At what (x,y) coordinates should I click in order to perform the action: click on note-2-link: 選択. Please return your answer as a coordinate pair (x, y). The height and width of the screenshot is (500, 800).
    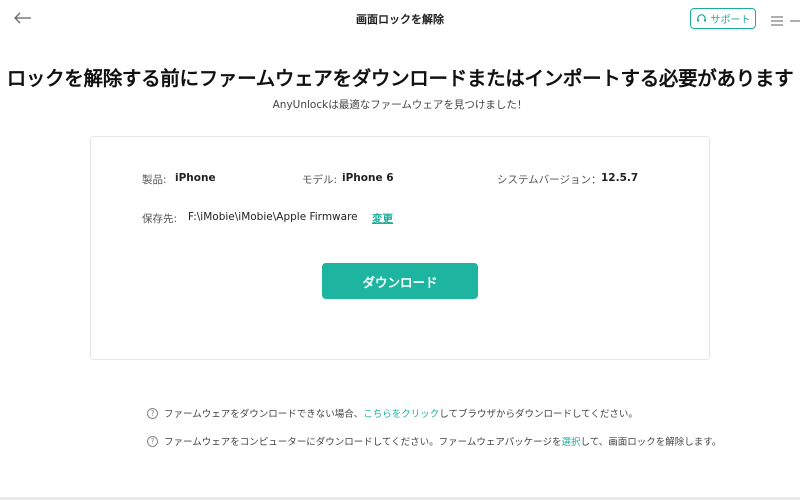
    Looking at the image, I should click on (570, 441).